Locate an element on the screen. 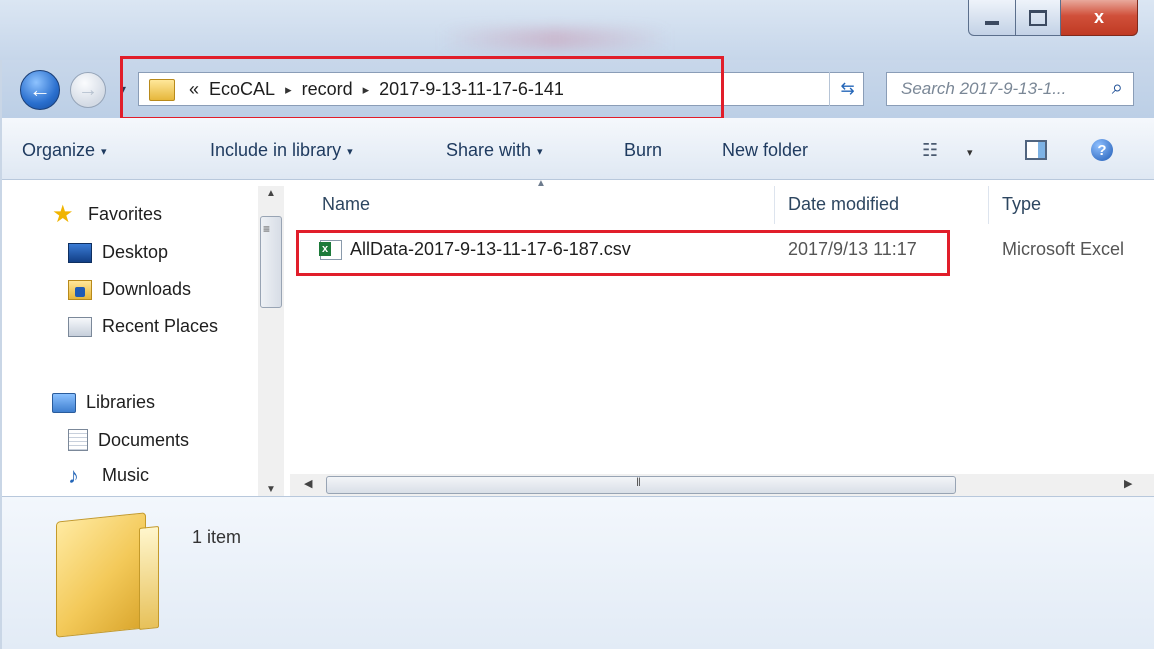 The width and height of the screenshot is (1154, 649). refresh-button: ⇆ is located at coordinates (847, 89).